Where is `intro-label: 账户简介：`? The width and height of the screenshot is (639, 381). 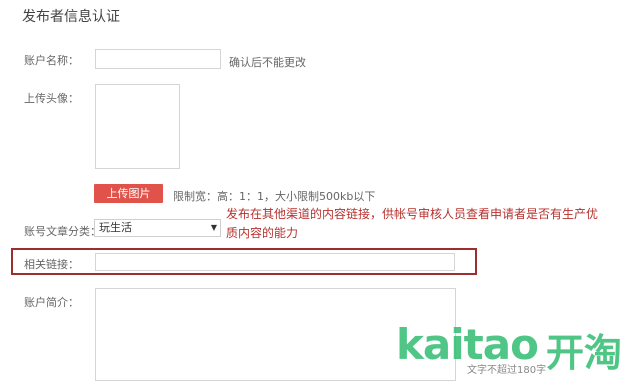
intro-label: 账户简介： is located at coordinates (51, 302).